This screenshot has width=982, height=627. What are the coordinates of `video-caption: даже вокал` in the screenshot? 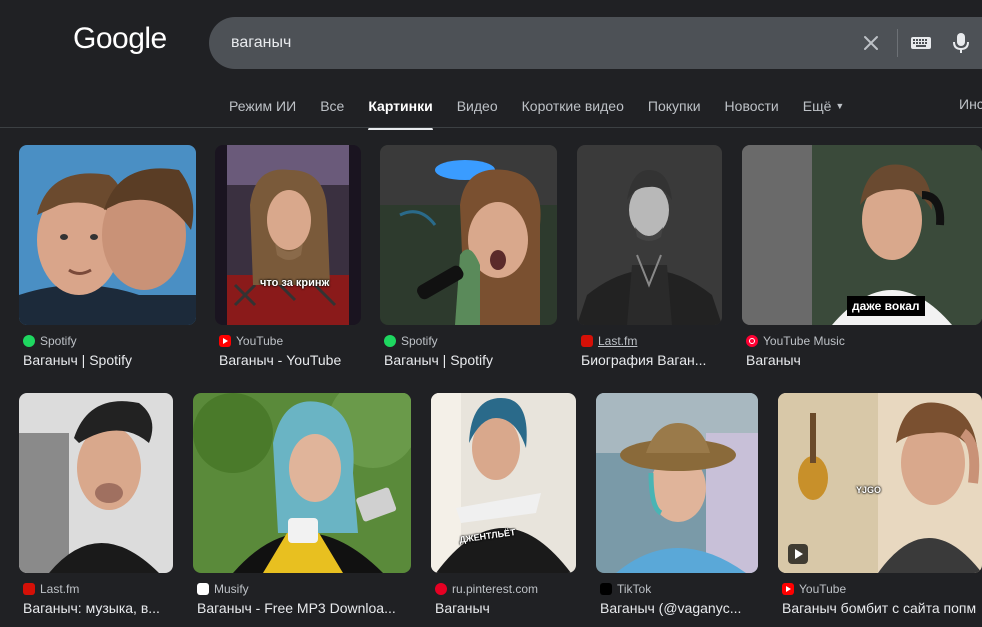 It's located at (886, 306).